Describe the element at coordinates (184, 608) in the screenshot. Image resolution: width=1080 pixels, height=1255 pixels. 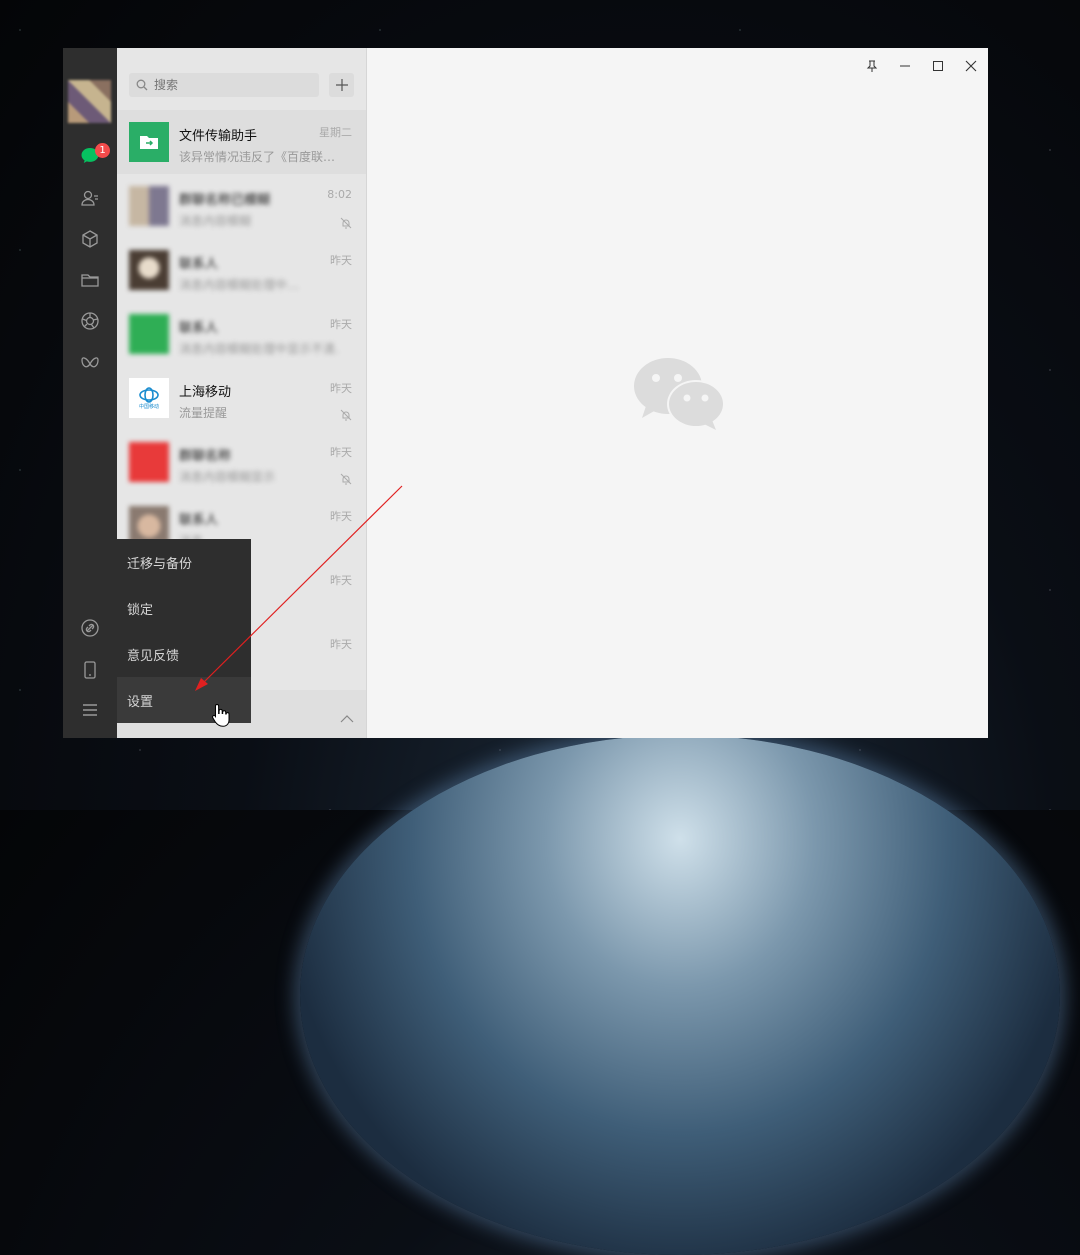
I see `menu-item-lock: 锁定` at that location.